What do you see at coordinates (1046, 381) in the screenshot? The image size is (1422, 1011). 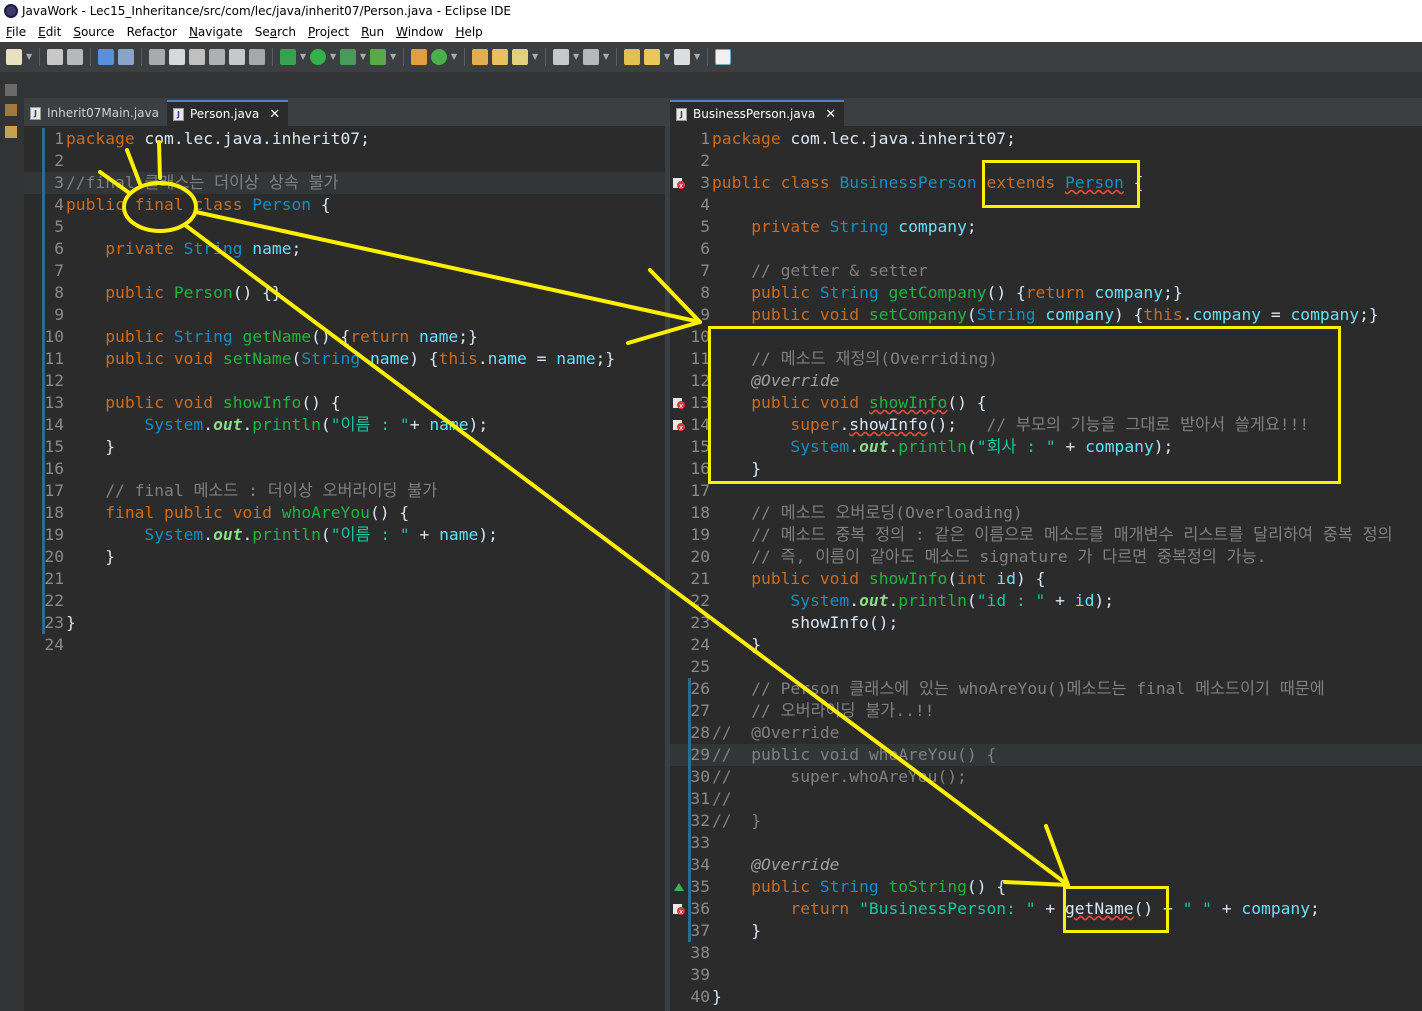 I see `code-line: 12 @Override` at bounding box center [1046, 381].